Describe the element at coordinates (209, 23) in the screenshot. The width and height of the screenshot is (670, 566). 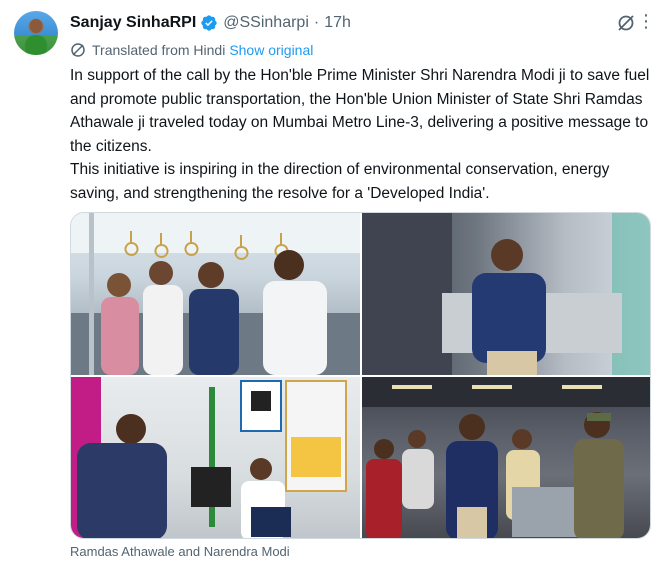
I see `verified-badge-icon` at that location.